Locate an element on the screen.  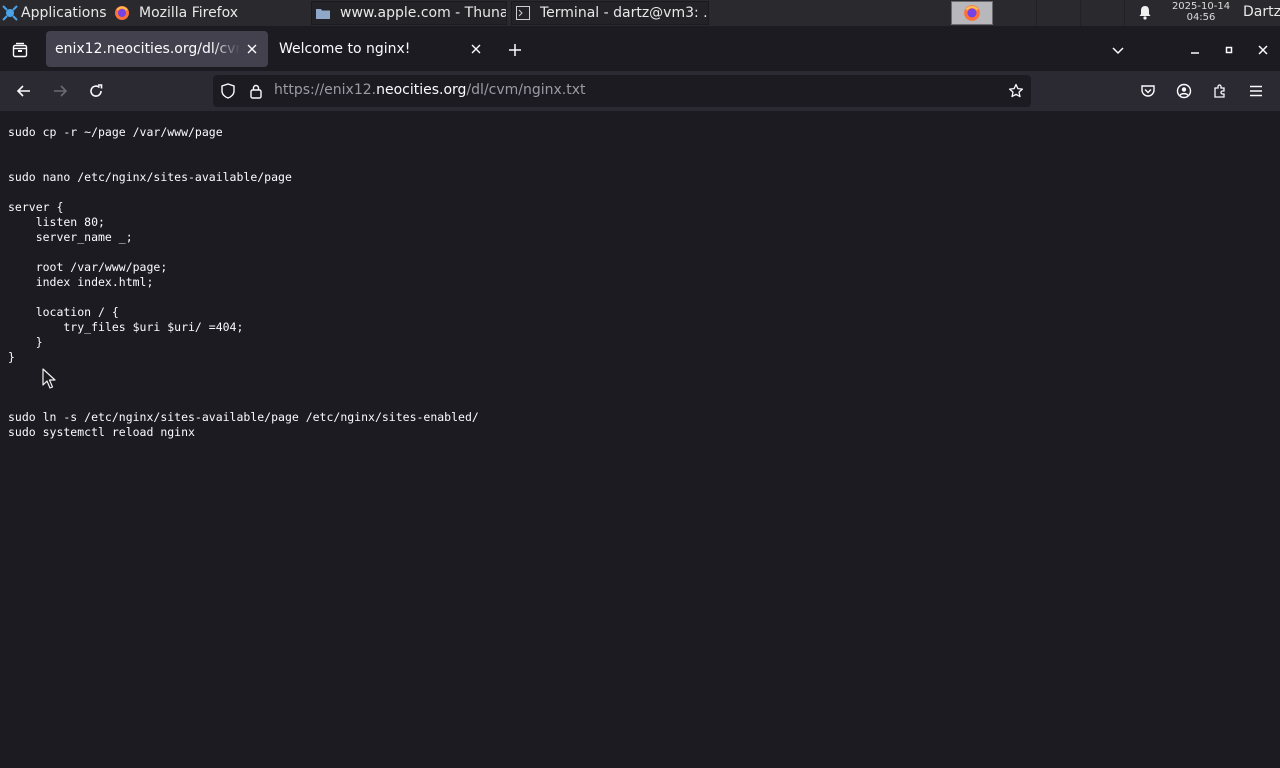
pocket-button is located at coordinates (1148, 91).